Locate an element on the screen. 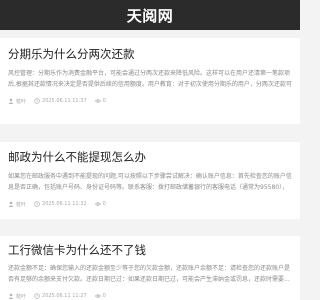  article-title: 工行微信卡为什么还不了钱 is located at coordinates (150, 246).